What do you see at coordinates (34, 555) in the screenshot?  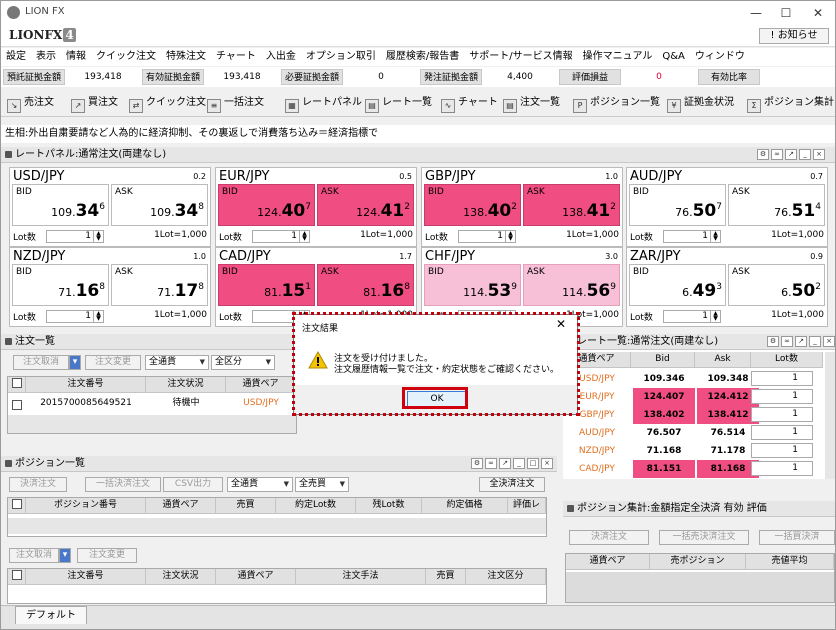 I see `order-cancel-button-2: 注文取消` at bounding box center [34, 555].